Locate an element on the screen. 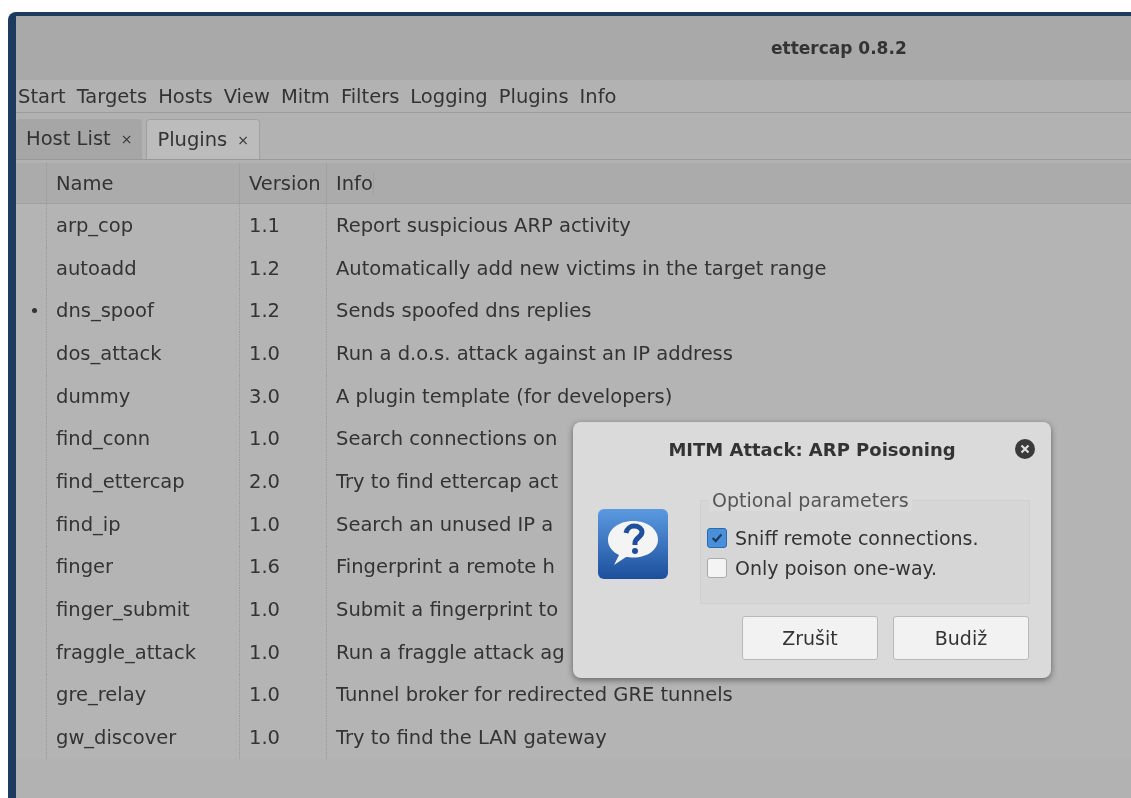 The image size is (1131, 798). table-cell-text: A plugin template (for developers) is located at coordinates (504, 396).